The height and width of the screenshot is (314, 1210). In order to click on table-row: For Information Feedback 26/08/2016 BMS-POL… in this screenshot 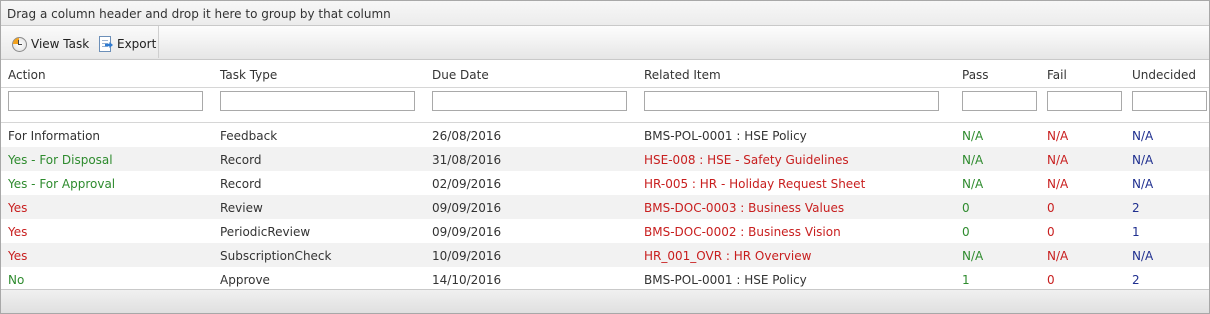, I will do `click(605, 135)`.